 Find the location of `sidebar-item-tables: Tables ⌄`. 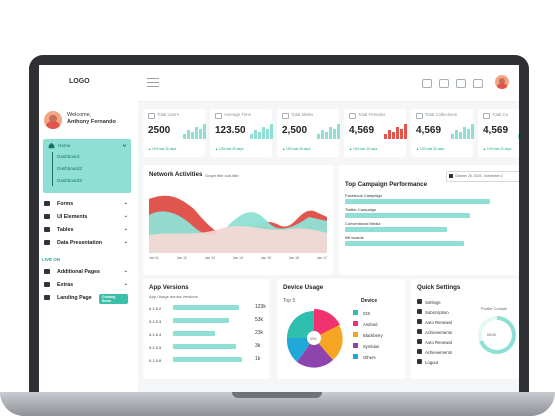

sidebar-item-tables: Tables ⌄ is located at coordinates (86, 230).